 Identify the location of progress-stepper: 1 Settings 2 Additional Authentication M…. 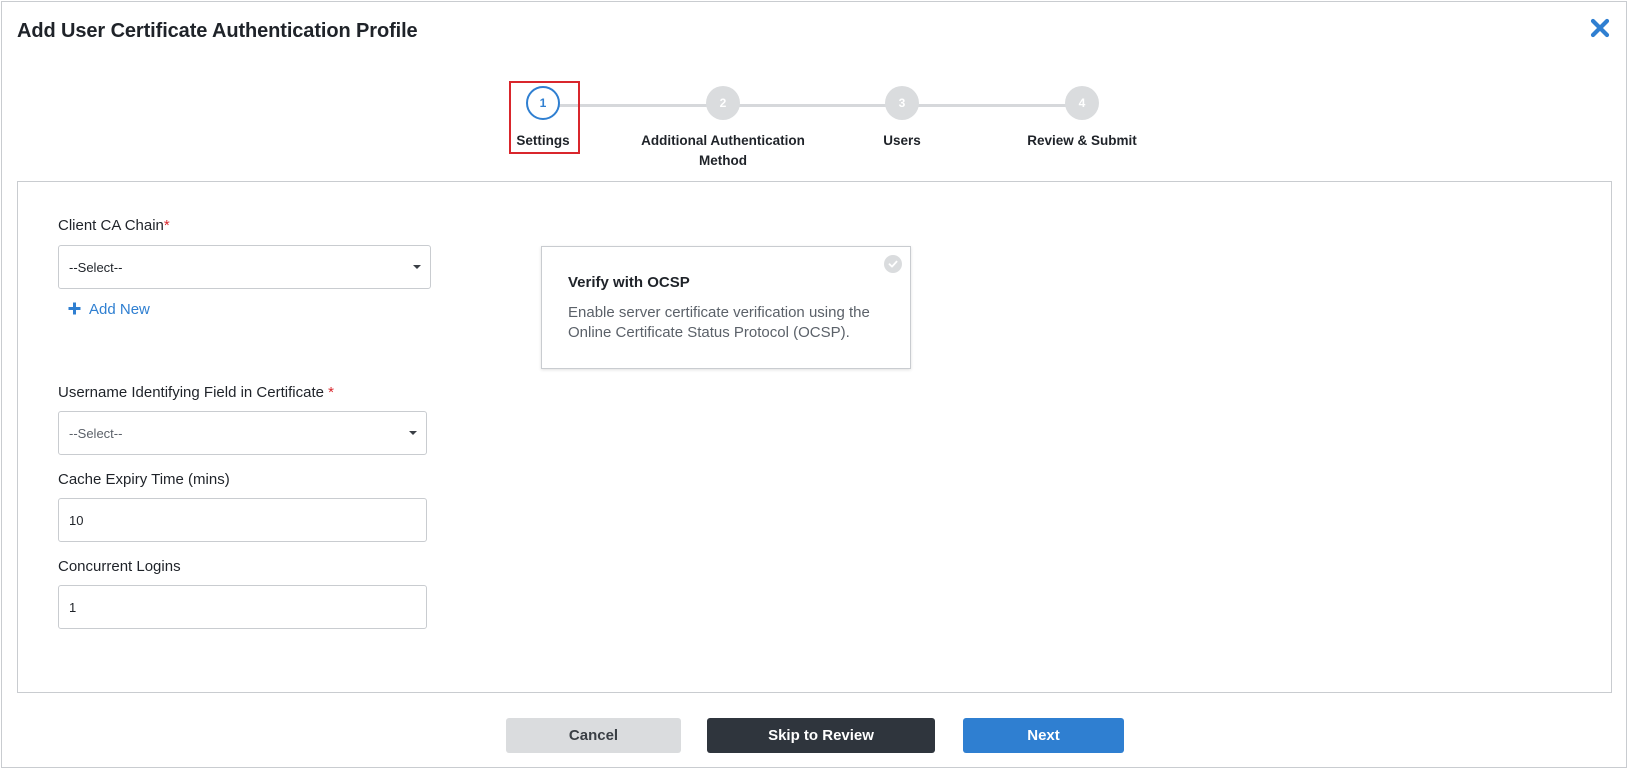
(815, 132).